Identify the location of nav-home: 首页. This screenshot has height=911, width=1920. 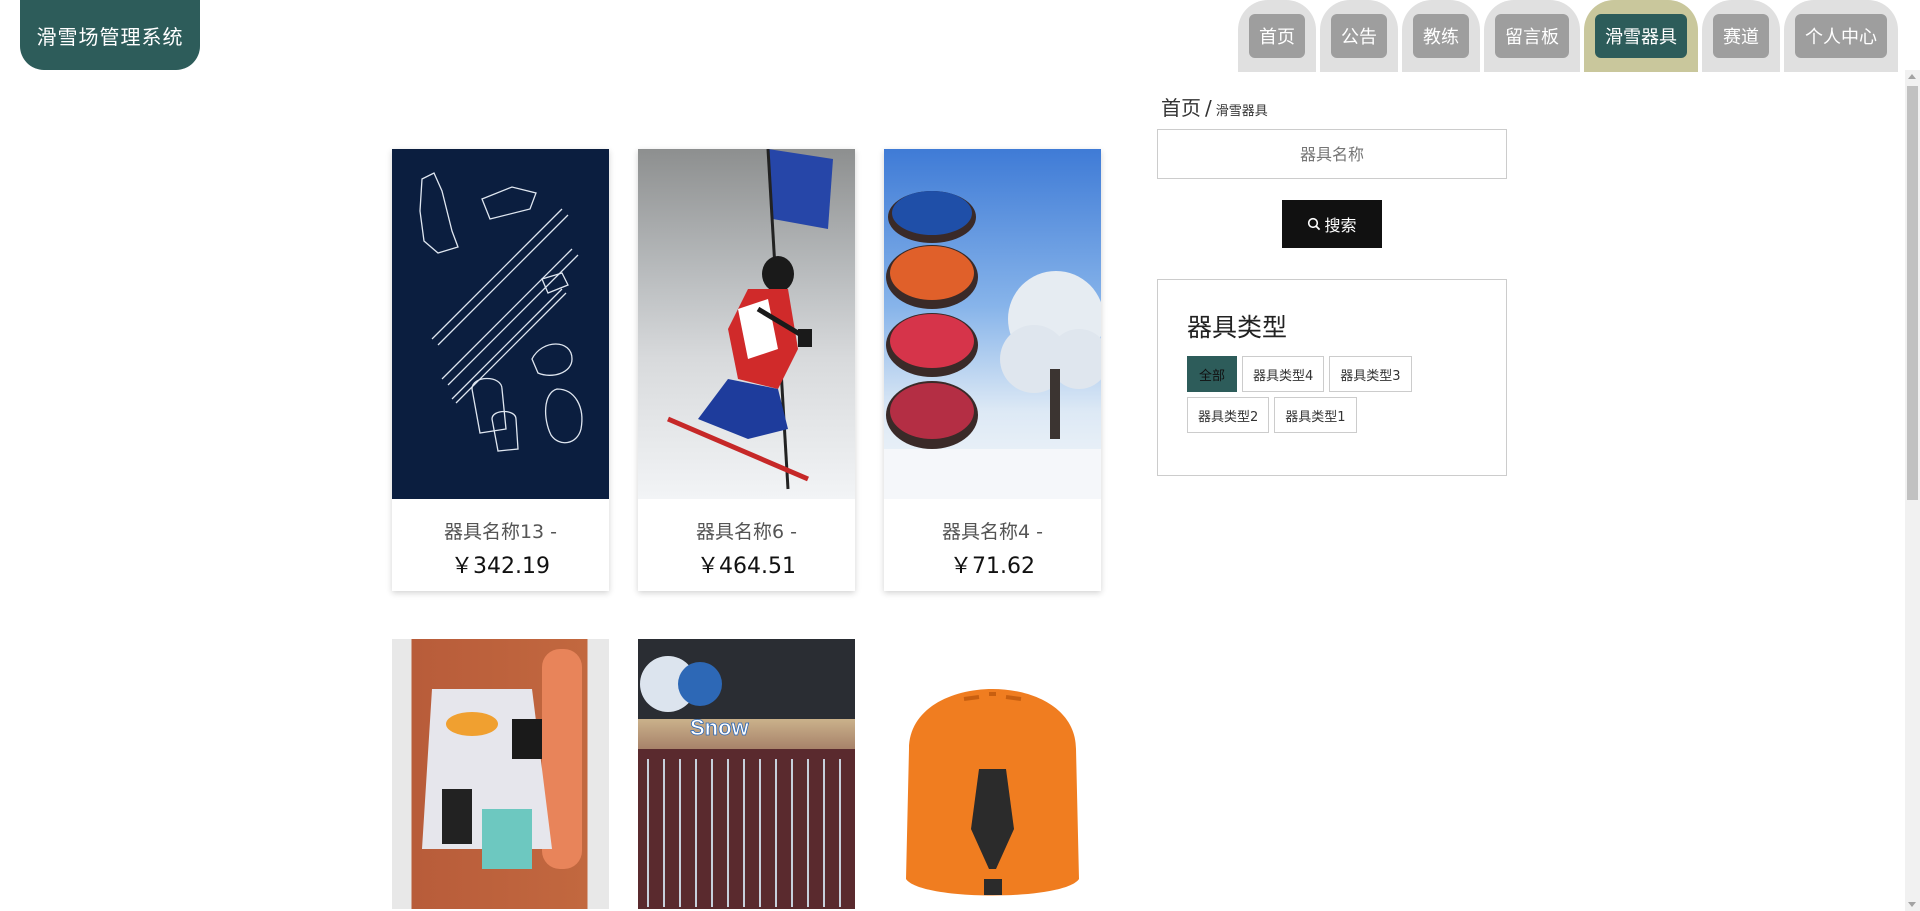
(1277, 36).